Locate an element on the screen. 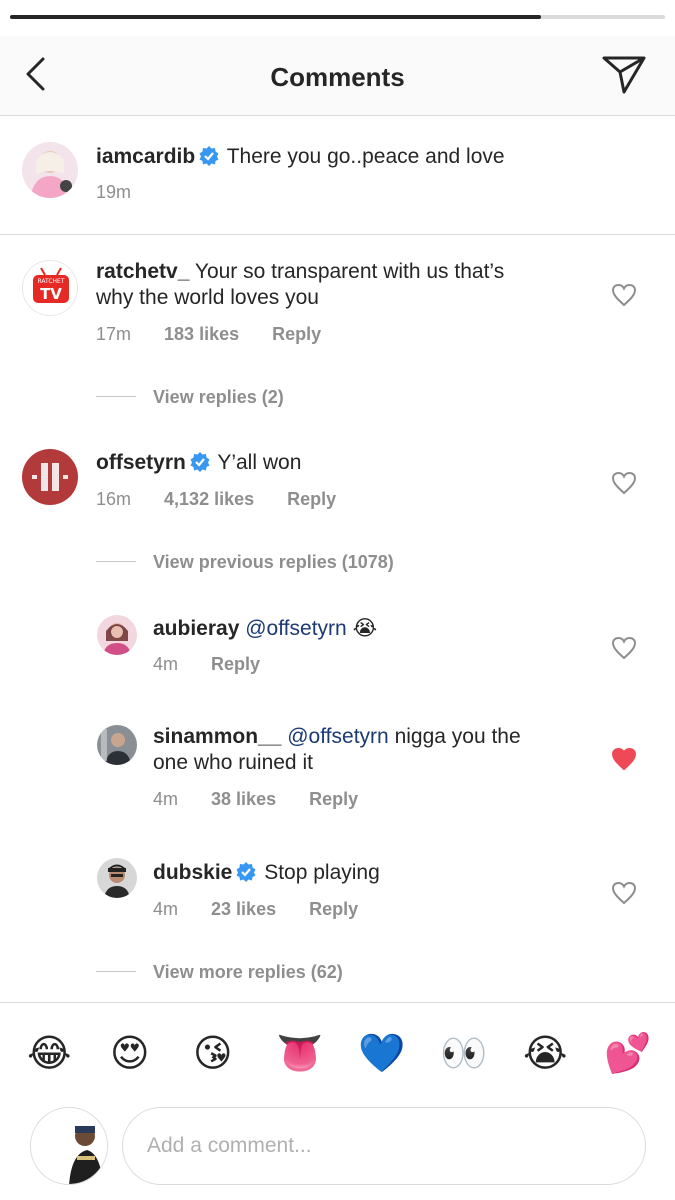  comment-input is located at coordinates (384, 1146).